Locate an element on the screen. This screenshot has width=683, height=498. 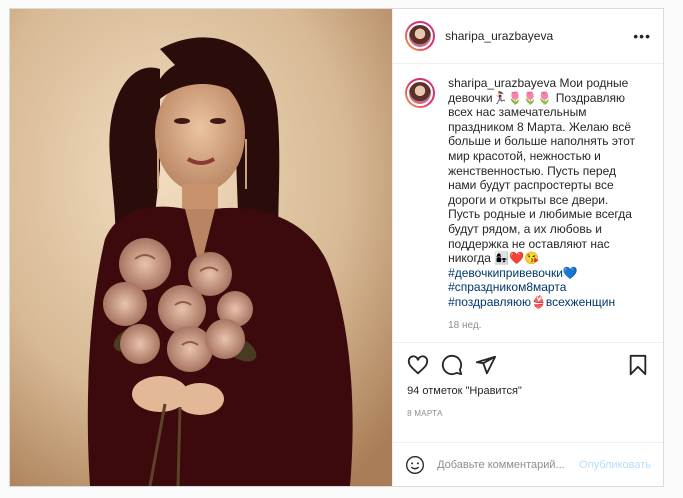
more-options-icon: ••• is located at coordinates (642, 36).